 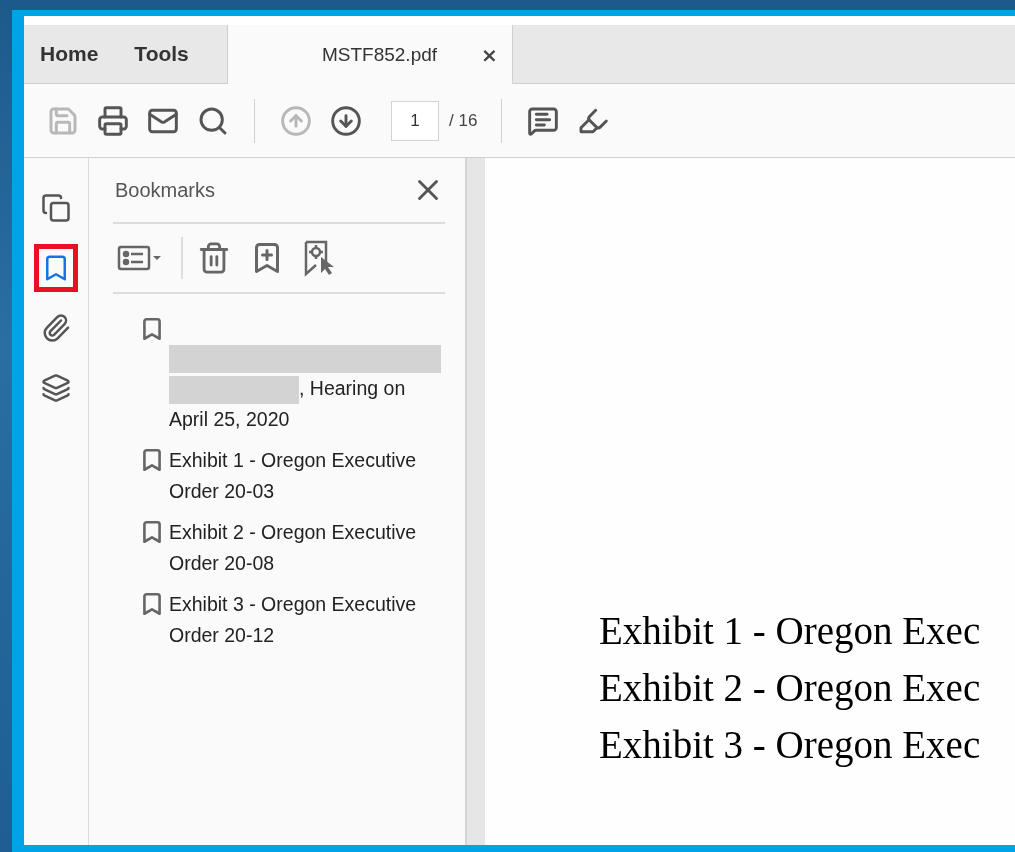 I want to click on tab-label: MSTF852.pdf, so click(x=379, y=54).